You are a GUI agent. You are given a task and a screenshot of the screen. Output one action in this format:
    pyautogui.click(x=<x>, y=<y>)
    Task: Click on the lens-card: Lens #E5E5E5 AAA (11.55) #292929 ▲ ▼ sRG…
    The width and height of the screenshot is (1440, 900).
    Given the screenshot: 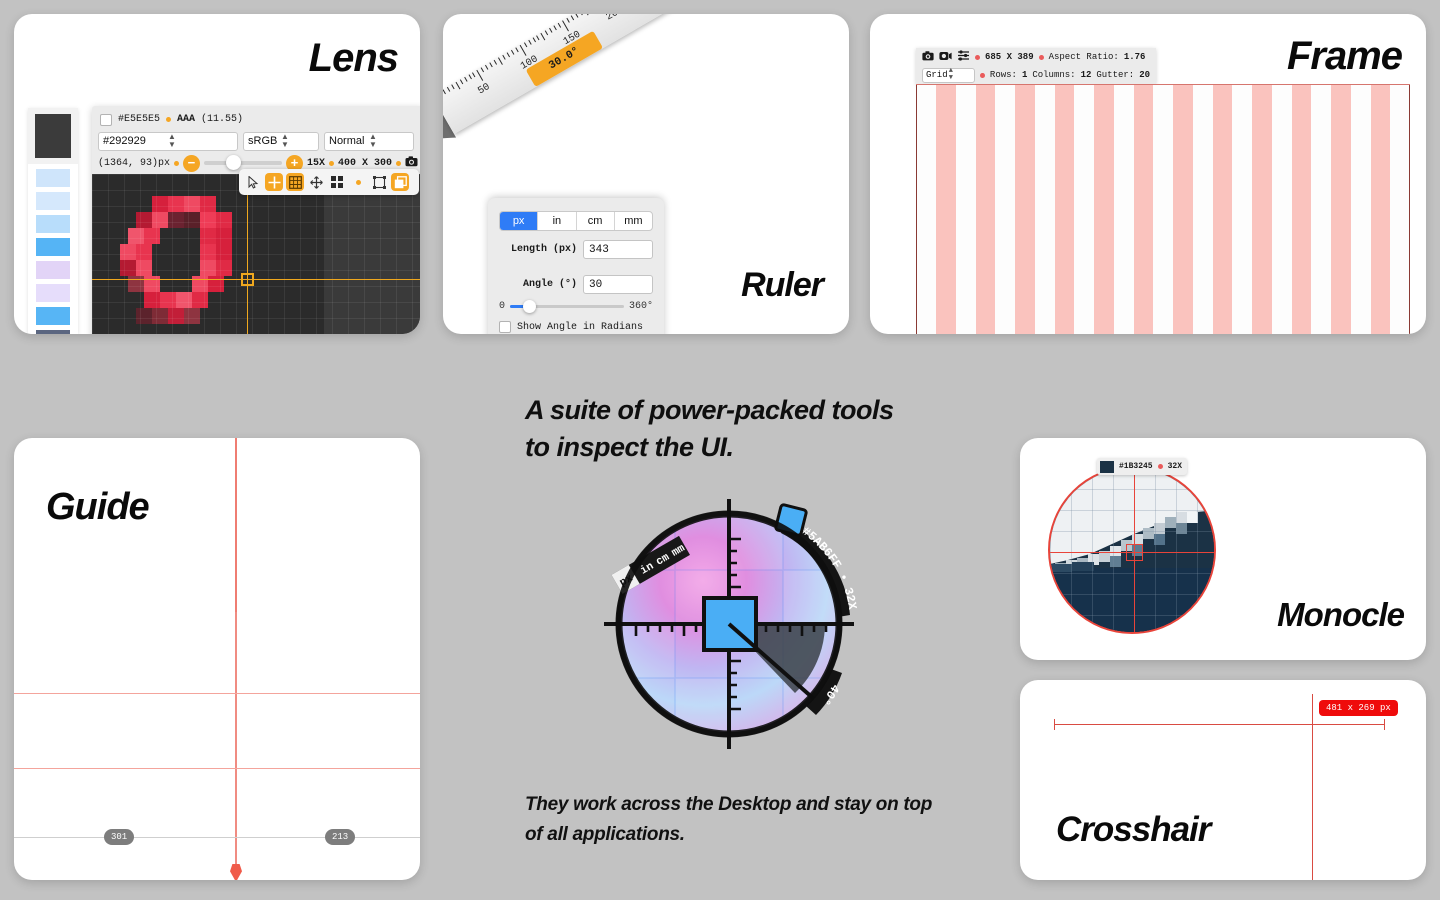 What is the action you would take?
    pyautogui.click(x=217, y=174)
    